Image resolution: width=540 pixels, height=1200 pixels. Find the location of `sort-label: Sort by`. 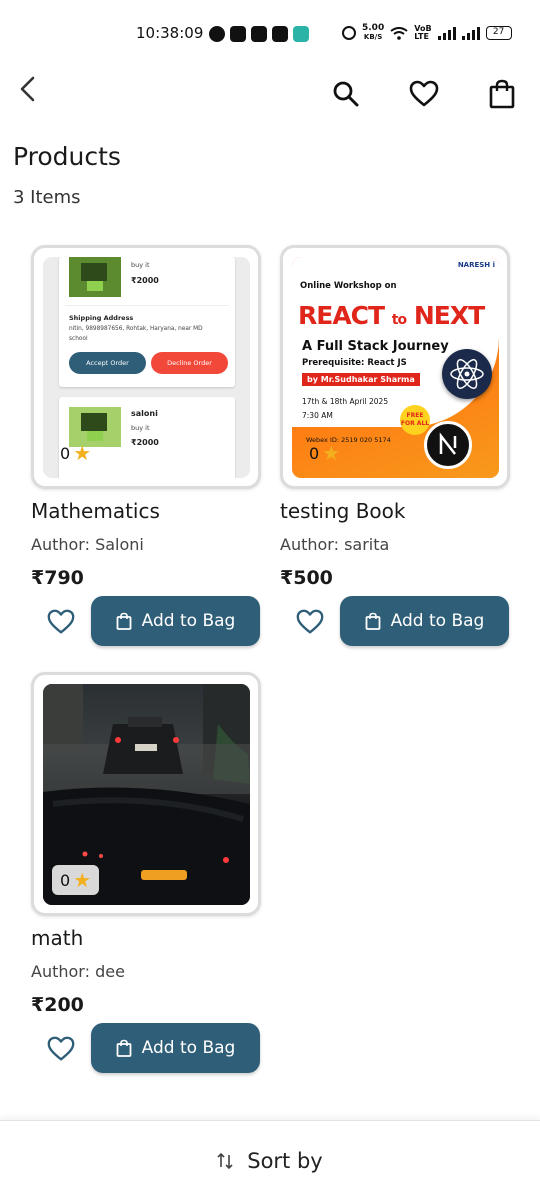

sort-label: Sort by is located at coordinates (285, 1160).